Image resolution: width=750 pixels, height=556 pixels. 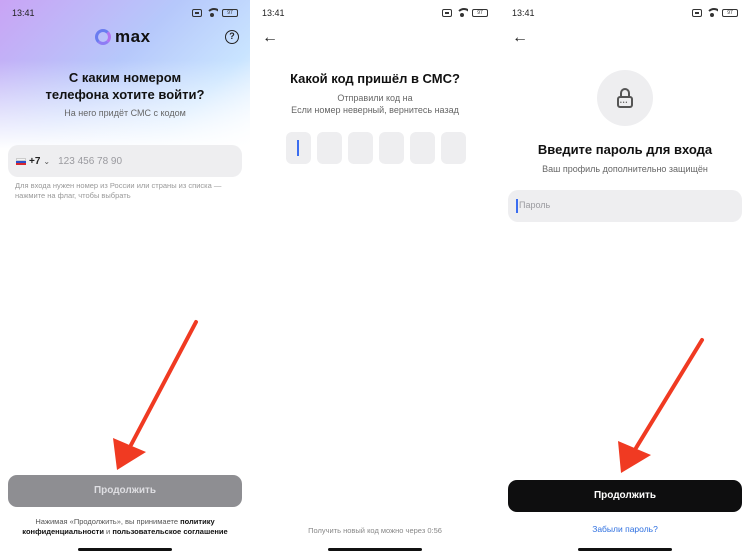 What do you see at coordinates (625, 529) in the screenshot?
I see `forgot-password-link: Забыли пароль?` at bounding box center [625, 529].